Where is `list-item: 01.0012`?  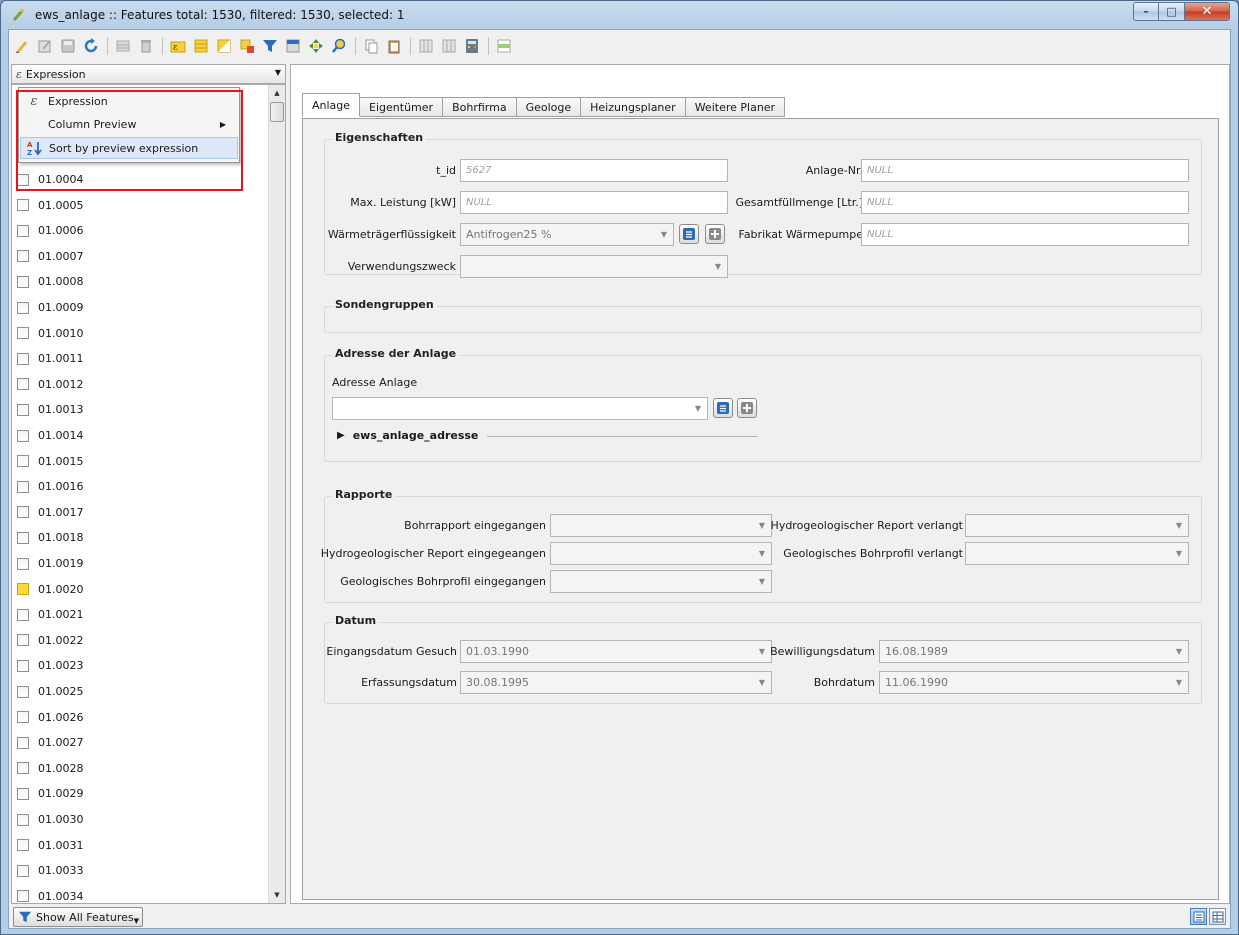 list-item: 01.0012 is located at coordinates (140, 384).